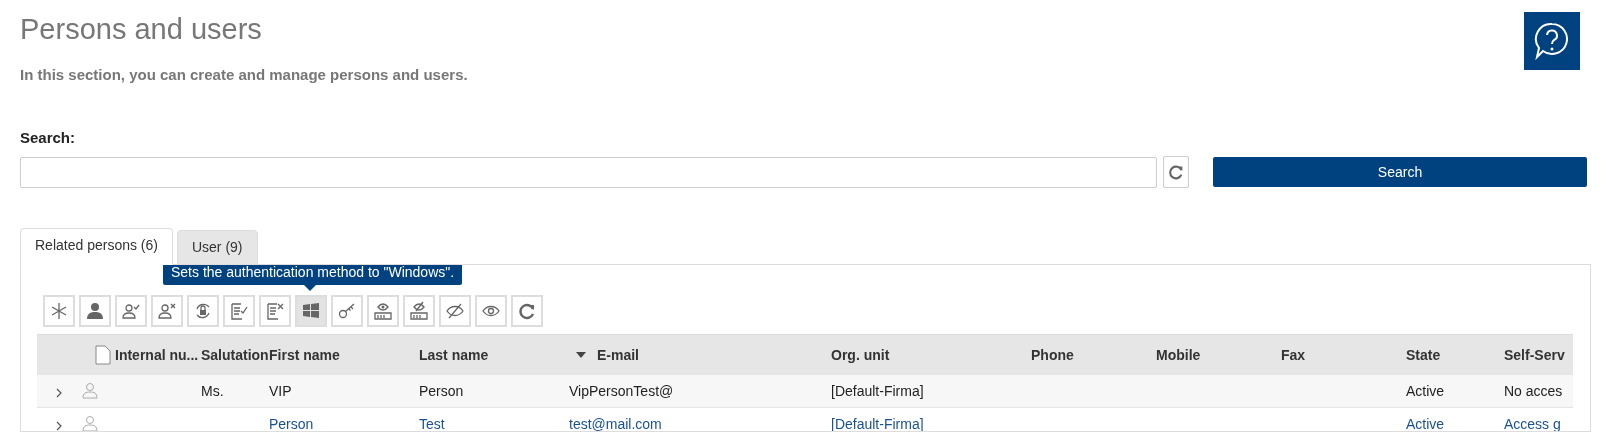  I want to click on page-description: In this section, you can create and manage persons and users., so click(244, 74).